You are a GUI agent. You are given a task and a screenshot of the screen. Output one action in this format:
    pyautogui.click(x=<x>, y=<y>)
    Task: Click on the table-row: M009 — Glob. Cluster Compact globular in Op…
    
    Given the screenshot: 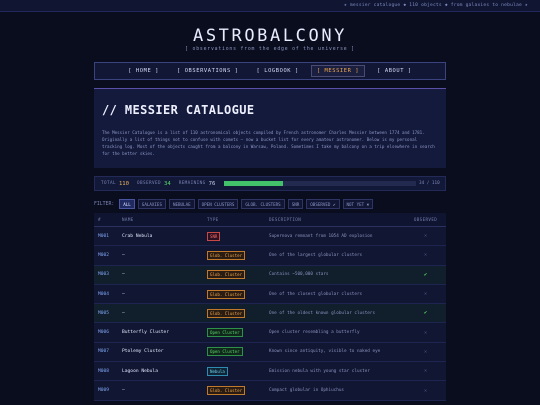 What is the action you would take?
    pyautogui.click(x=270, y=391)
    